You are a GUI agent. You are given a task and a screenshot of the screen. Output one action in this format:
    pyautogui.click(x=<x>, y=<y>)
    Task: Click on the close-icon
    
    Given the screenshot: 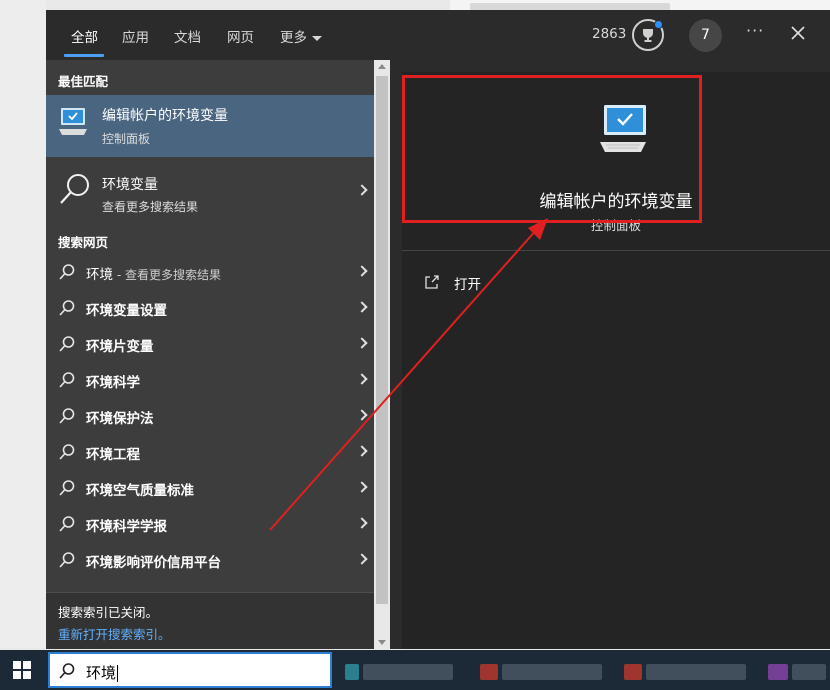 What is the action you would take?
    pyautogui.click(x=798, y=33)
    